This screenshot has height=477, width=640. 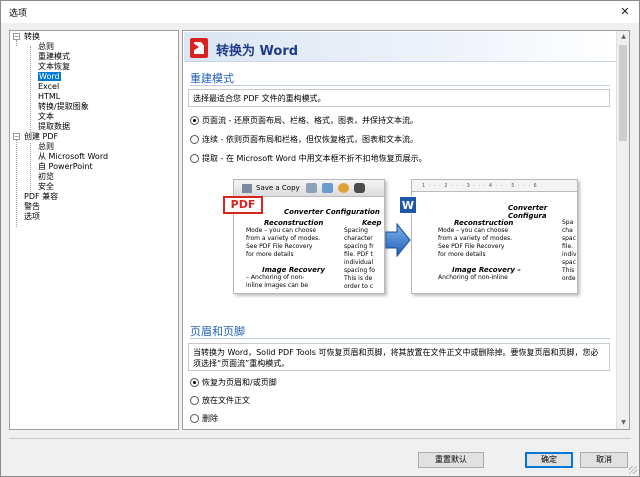 I want to click on doc-line: Spa, so click(x=568, y=222).